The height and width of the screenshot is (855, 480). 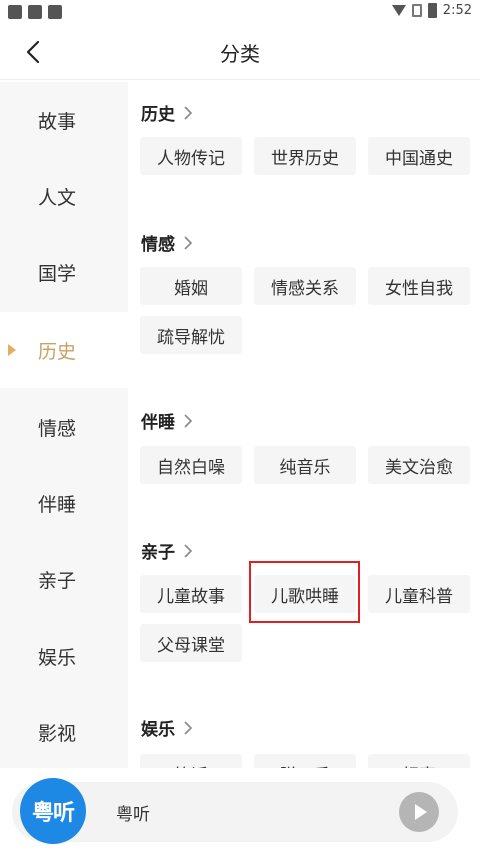 I want to click on sidebar-item-label: 娱乐, so click(x=57, y=657).